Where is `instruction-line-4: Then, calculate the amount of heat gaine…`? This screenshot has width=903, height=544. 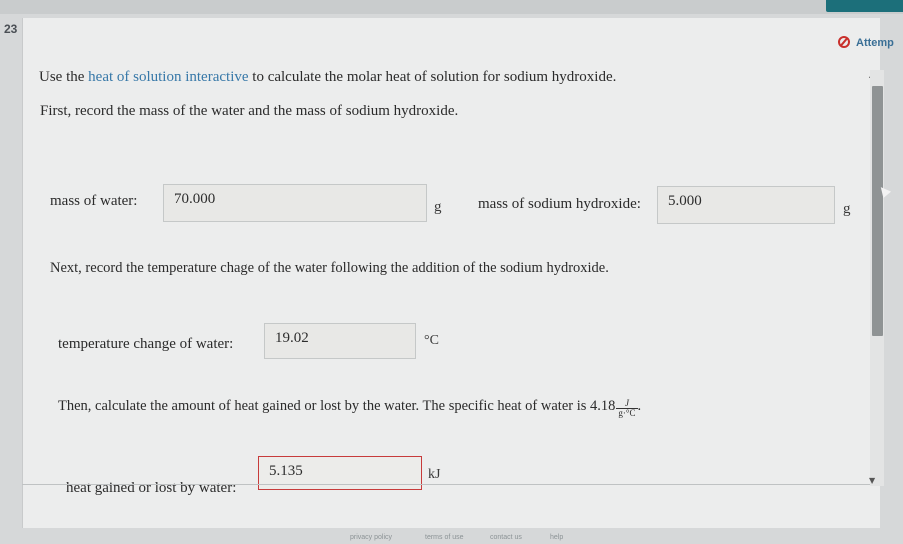 instruction-line-4: Then, calculate the amount of heat gaine… is located at coordinates (349, 408).